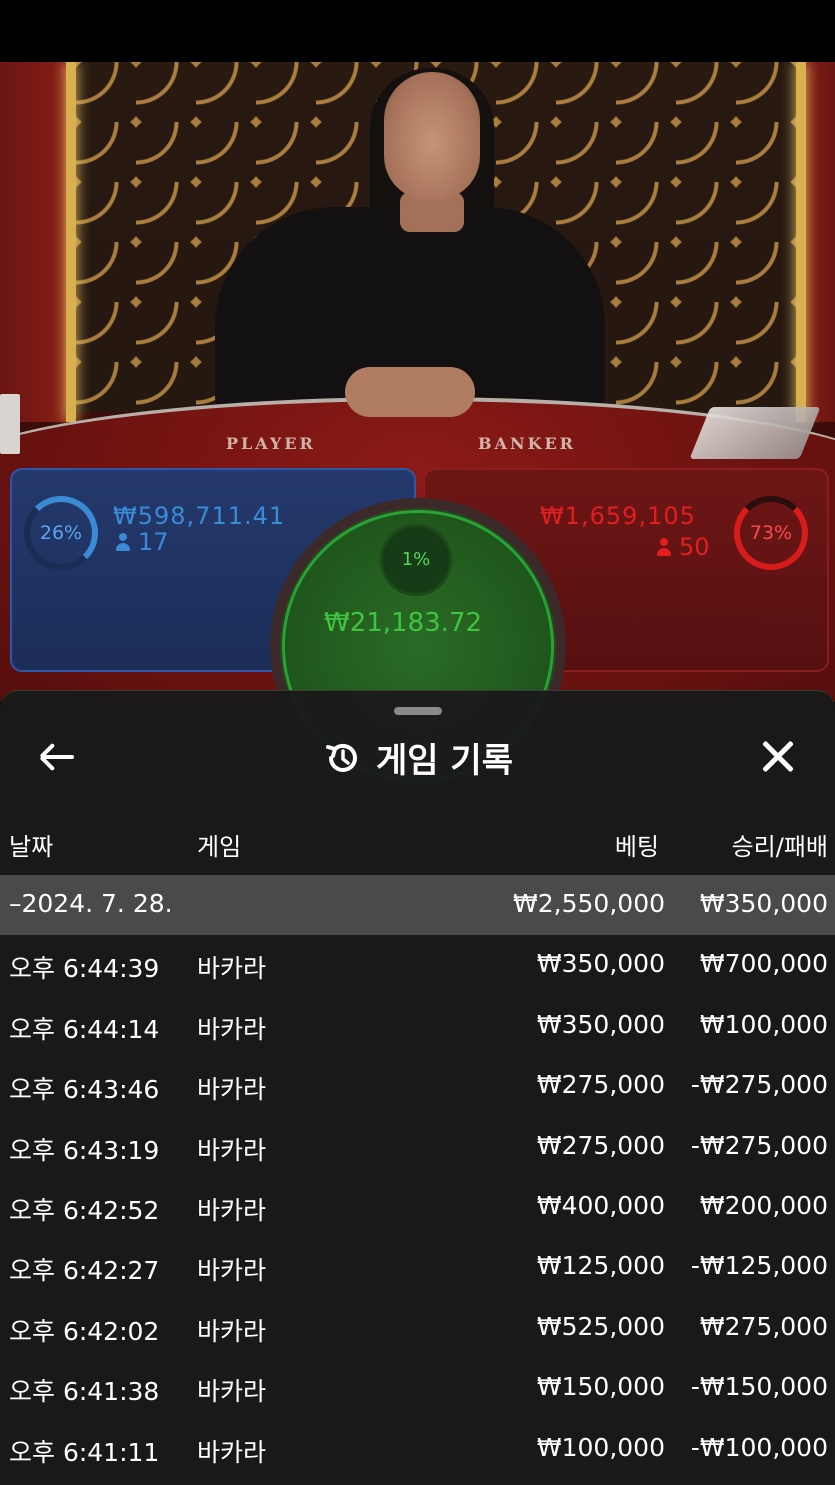 This screenshot has width=835, height=1485. Describe the element at coordinates (759, 1387) in the screenshot. I see `row-winloss: -₩150,000` at that location.